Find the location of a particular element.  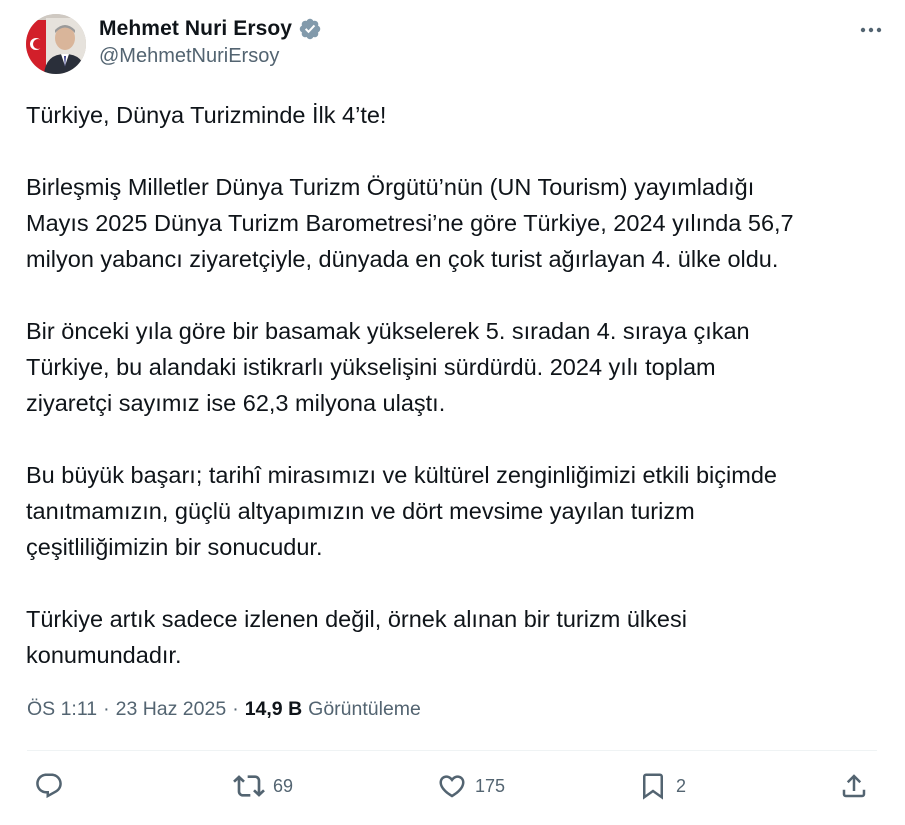

like-count: 175 is located at coordinates (490, 785).